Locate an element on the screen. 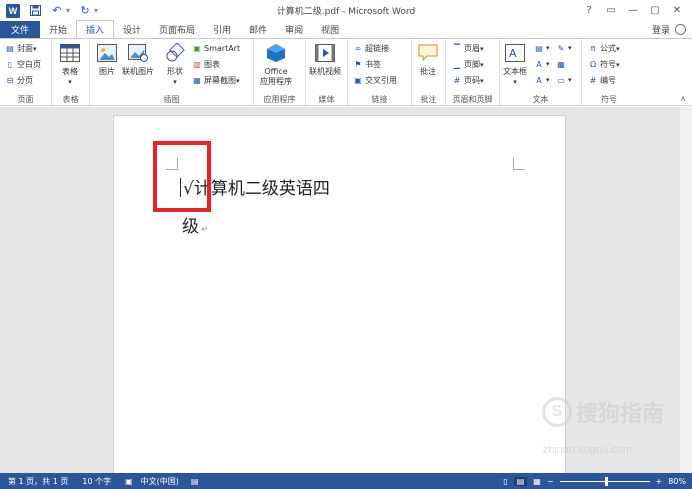 Image resolution: width=692 pixels, height=489 pixels. tab-mailings: 邮件 is located at coordinates (258, 29).